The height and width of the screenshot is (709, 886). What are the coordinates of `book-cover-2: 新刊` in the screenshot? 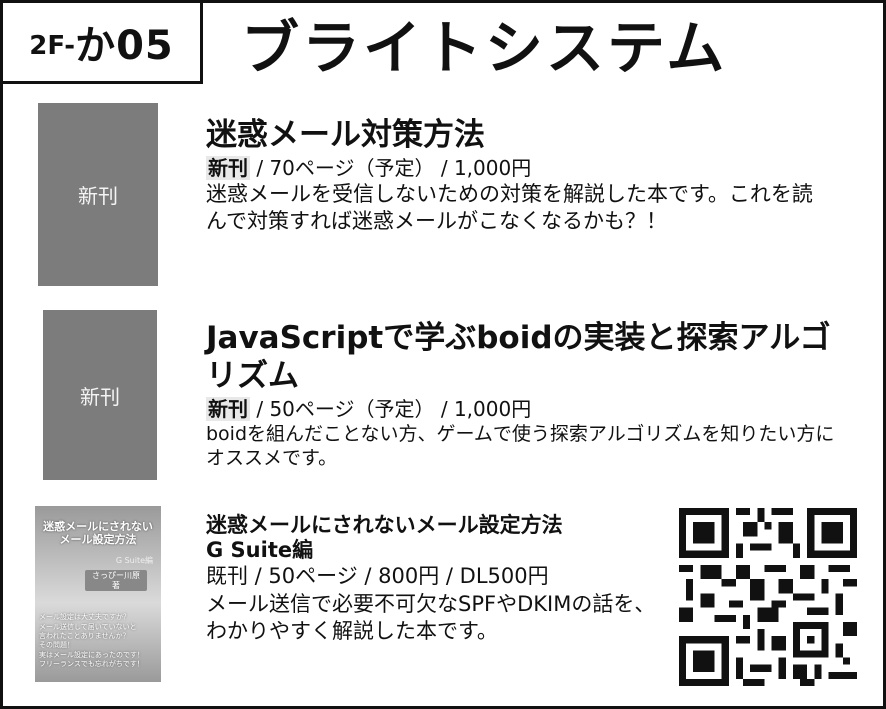 It's located at (100, 395).